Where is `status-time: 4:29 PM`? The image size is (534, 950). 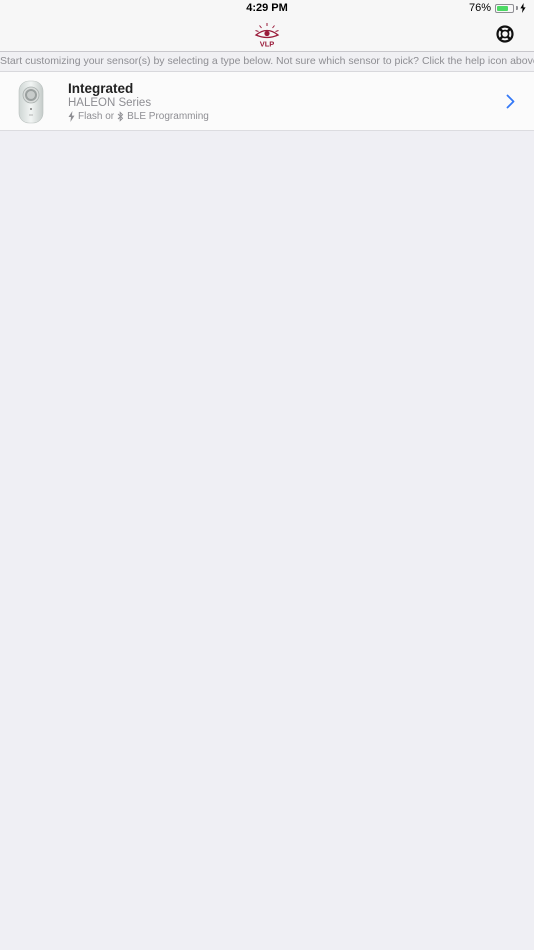
status-time: 4:29 PM is located at coordinates (267, 8).